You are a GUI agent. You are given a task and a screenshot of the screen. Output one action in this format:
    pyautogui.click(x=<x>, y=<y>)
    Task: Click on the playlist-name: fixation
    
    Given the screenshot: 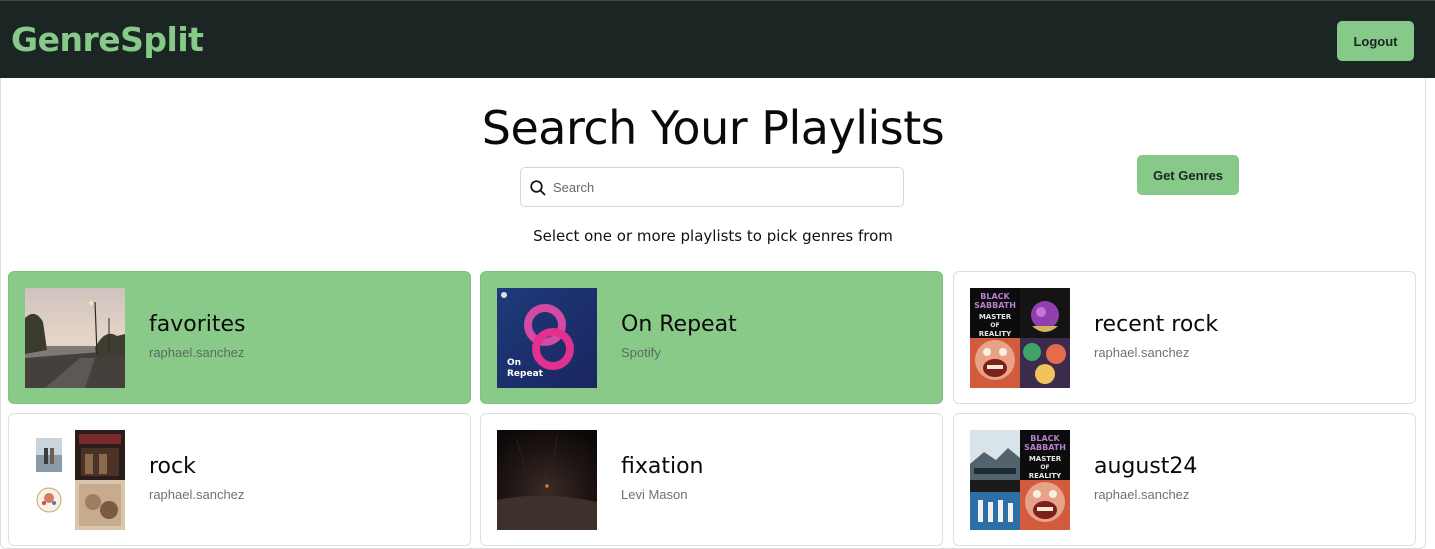 What is the action you would take?
    pyautogui.click(x=662, y=466)
    